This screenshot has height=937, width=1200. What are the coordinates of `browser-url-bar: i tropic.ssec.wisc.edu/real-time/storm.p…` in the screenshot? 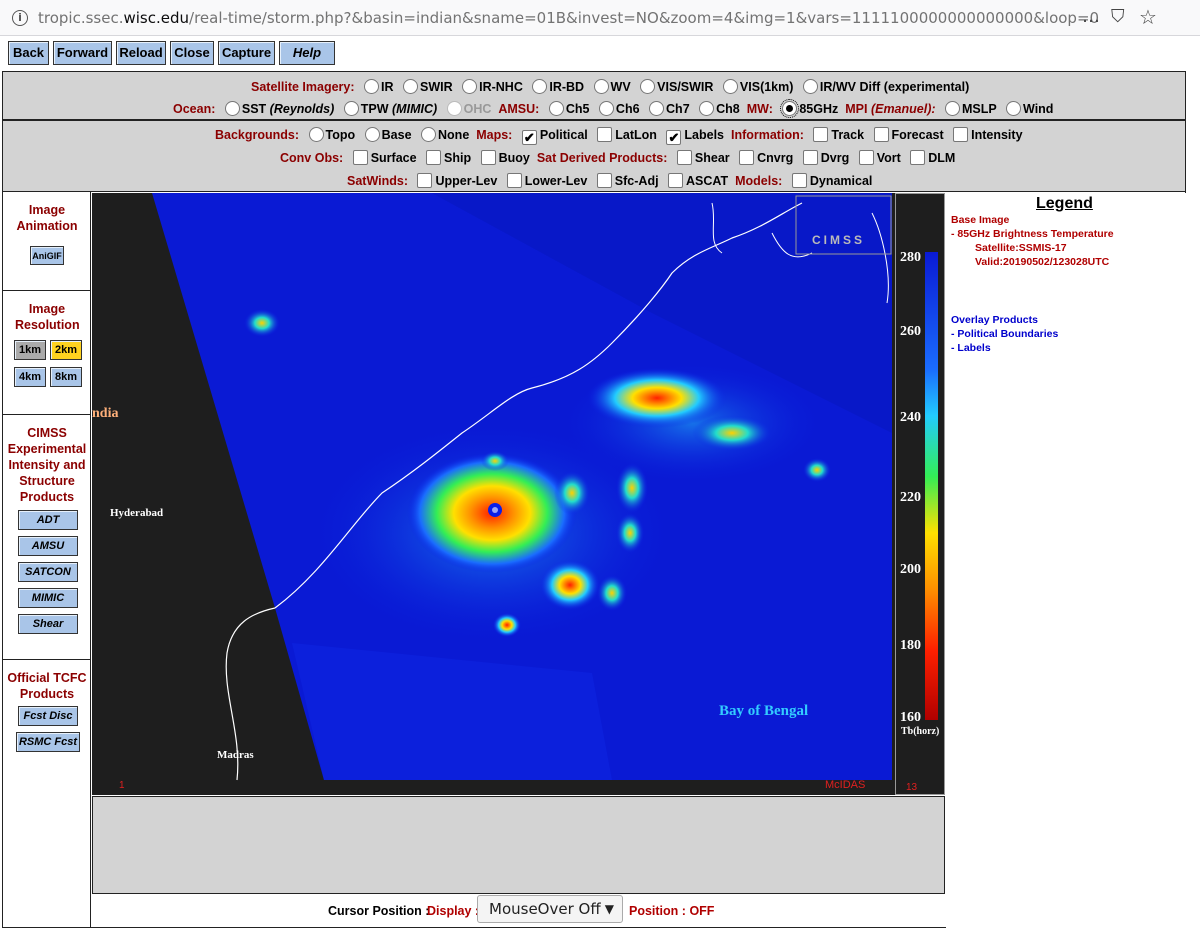 It's located at (600, 18).